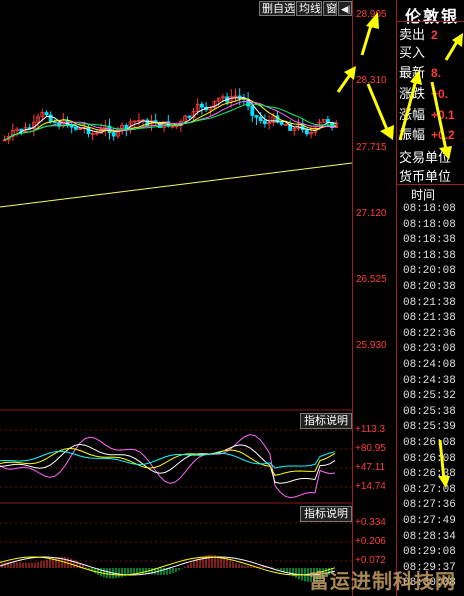  Describe the element at coordinates (440, 94) in the screenshot. I see `quote-value: +0.` at that location.